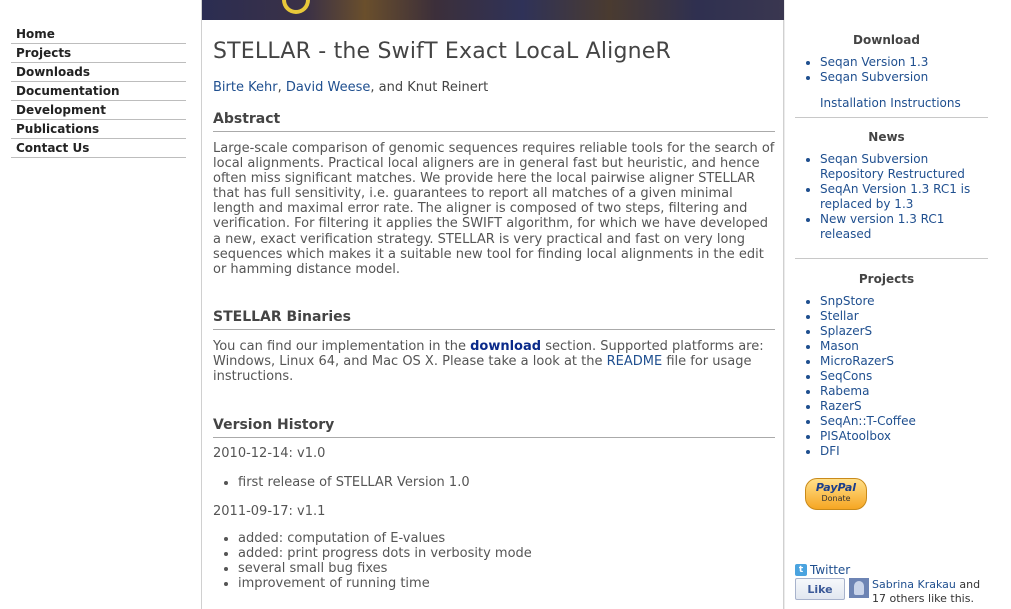  I want to click on nav-item-downloads: Downloads, so click(98, 72).